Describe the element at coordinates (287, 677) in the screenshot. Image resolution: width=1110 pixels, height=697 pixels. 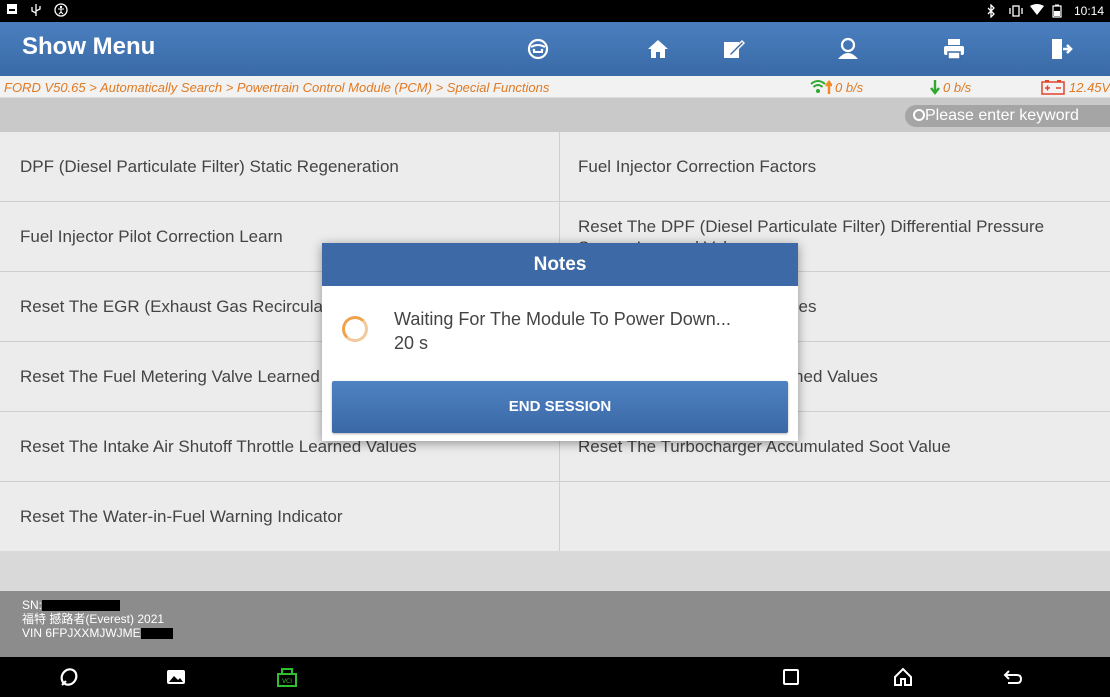
I see `vci-icon: VCI` at that location.